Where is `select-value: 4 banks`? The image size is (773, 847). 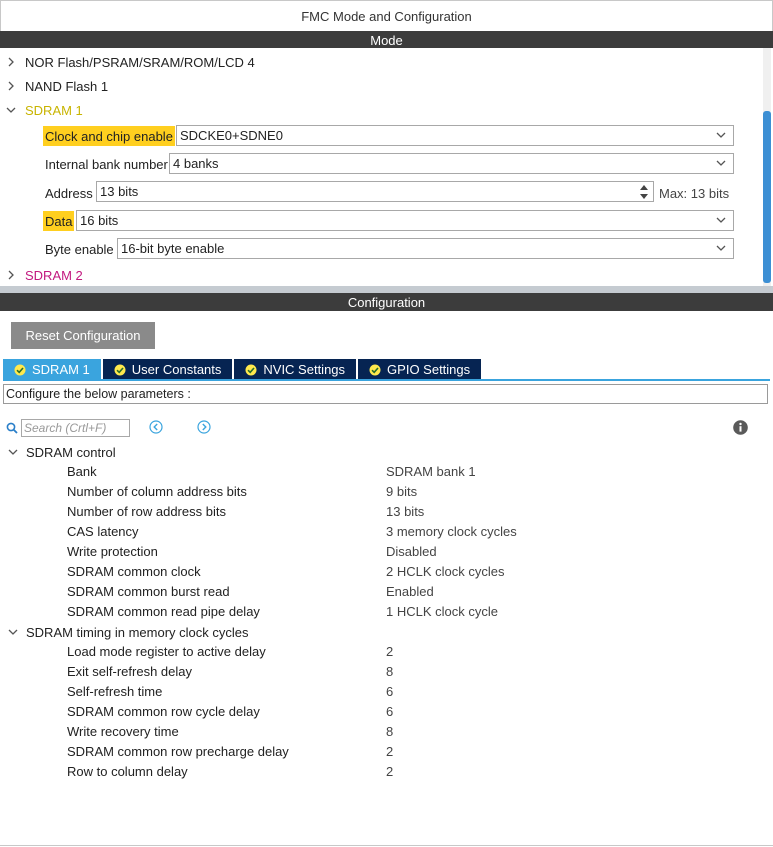
select-value: 4 banks is located at coordinates (196, 163).